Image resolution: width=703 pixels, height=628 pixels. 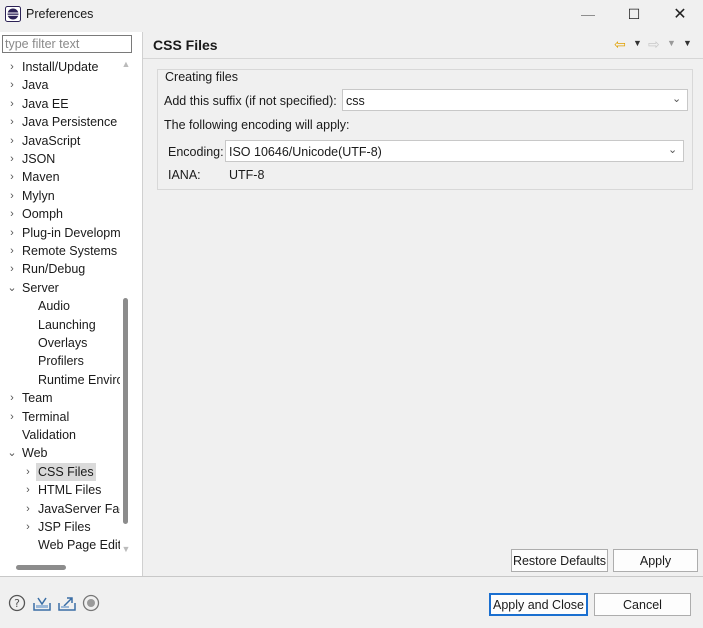 What do you see at coordinates (125, 411) in the screenshot?
I see `tree-vertical-scroll-thumb` at bounding box center [125, 411].